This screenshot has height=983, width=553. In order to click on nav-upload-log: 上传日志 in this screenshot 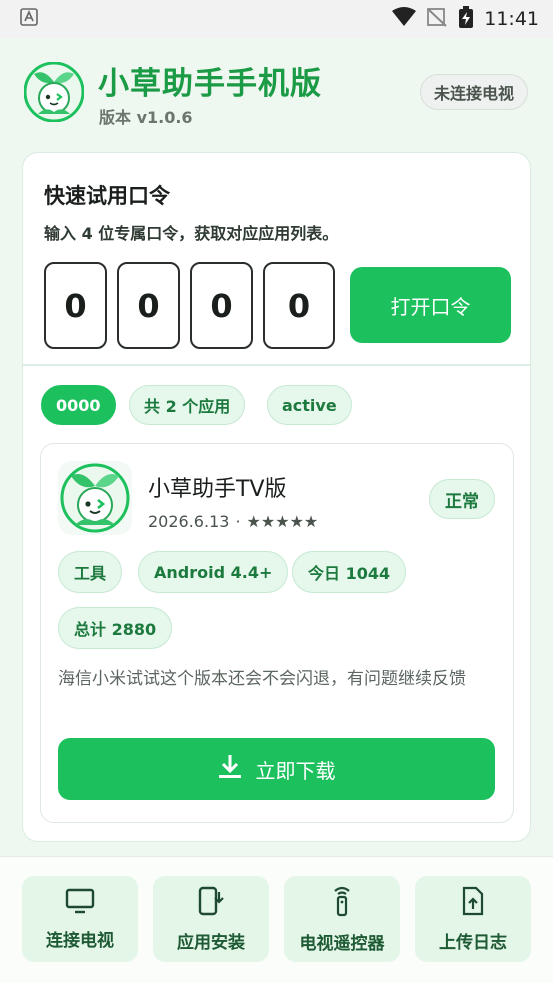, I will do `click(473, 919)`.